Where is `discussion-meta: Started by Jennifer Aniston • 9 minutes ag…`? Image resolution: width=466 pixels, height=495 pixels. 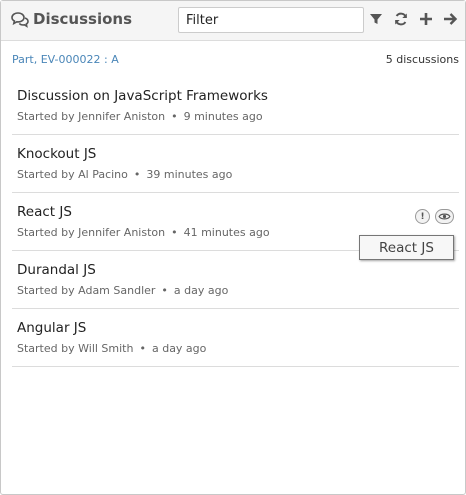
discussion-meta: Started by Jennifer Aniston • 9 minutes ag… is located at coordinates (140, 116).